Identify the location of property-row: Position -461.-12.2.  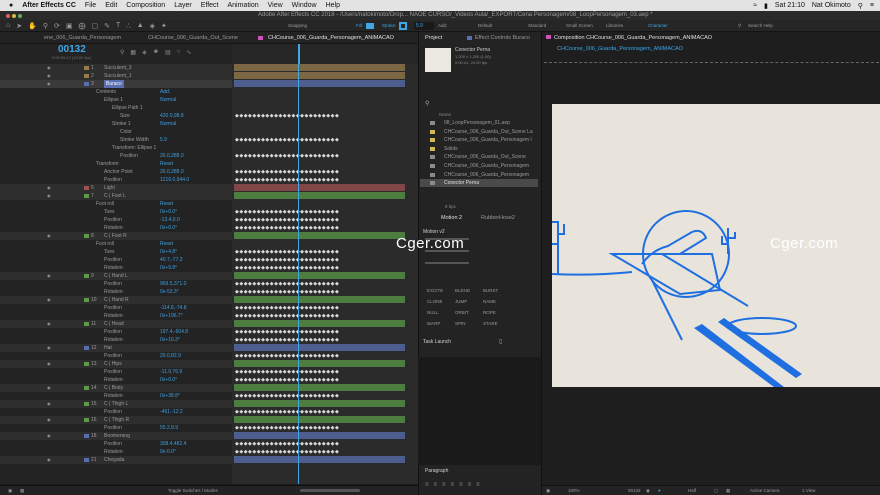
(116, 412).